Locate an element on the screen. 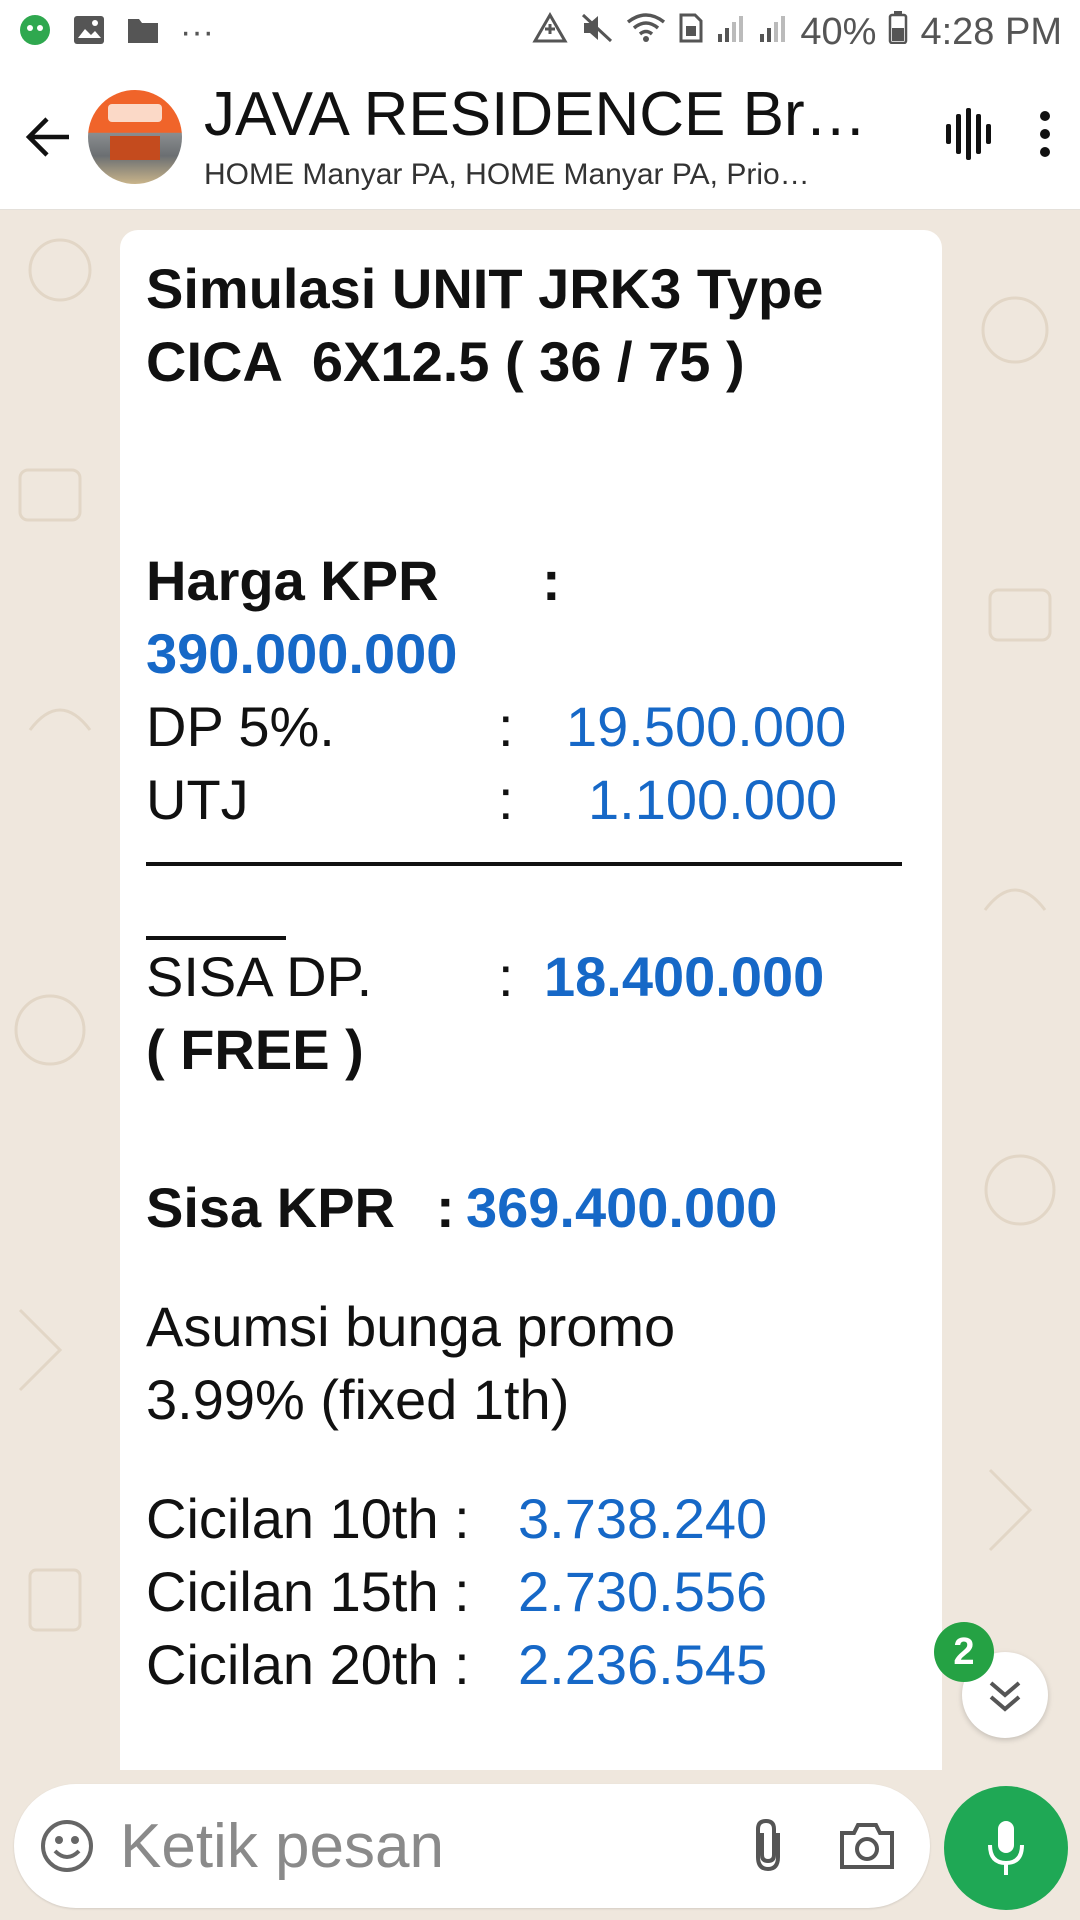 This screenshot has height=1920, width=1080. bunga-line2: 3.99% (fixed 1th) is located at coordinates (358, 1399).